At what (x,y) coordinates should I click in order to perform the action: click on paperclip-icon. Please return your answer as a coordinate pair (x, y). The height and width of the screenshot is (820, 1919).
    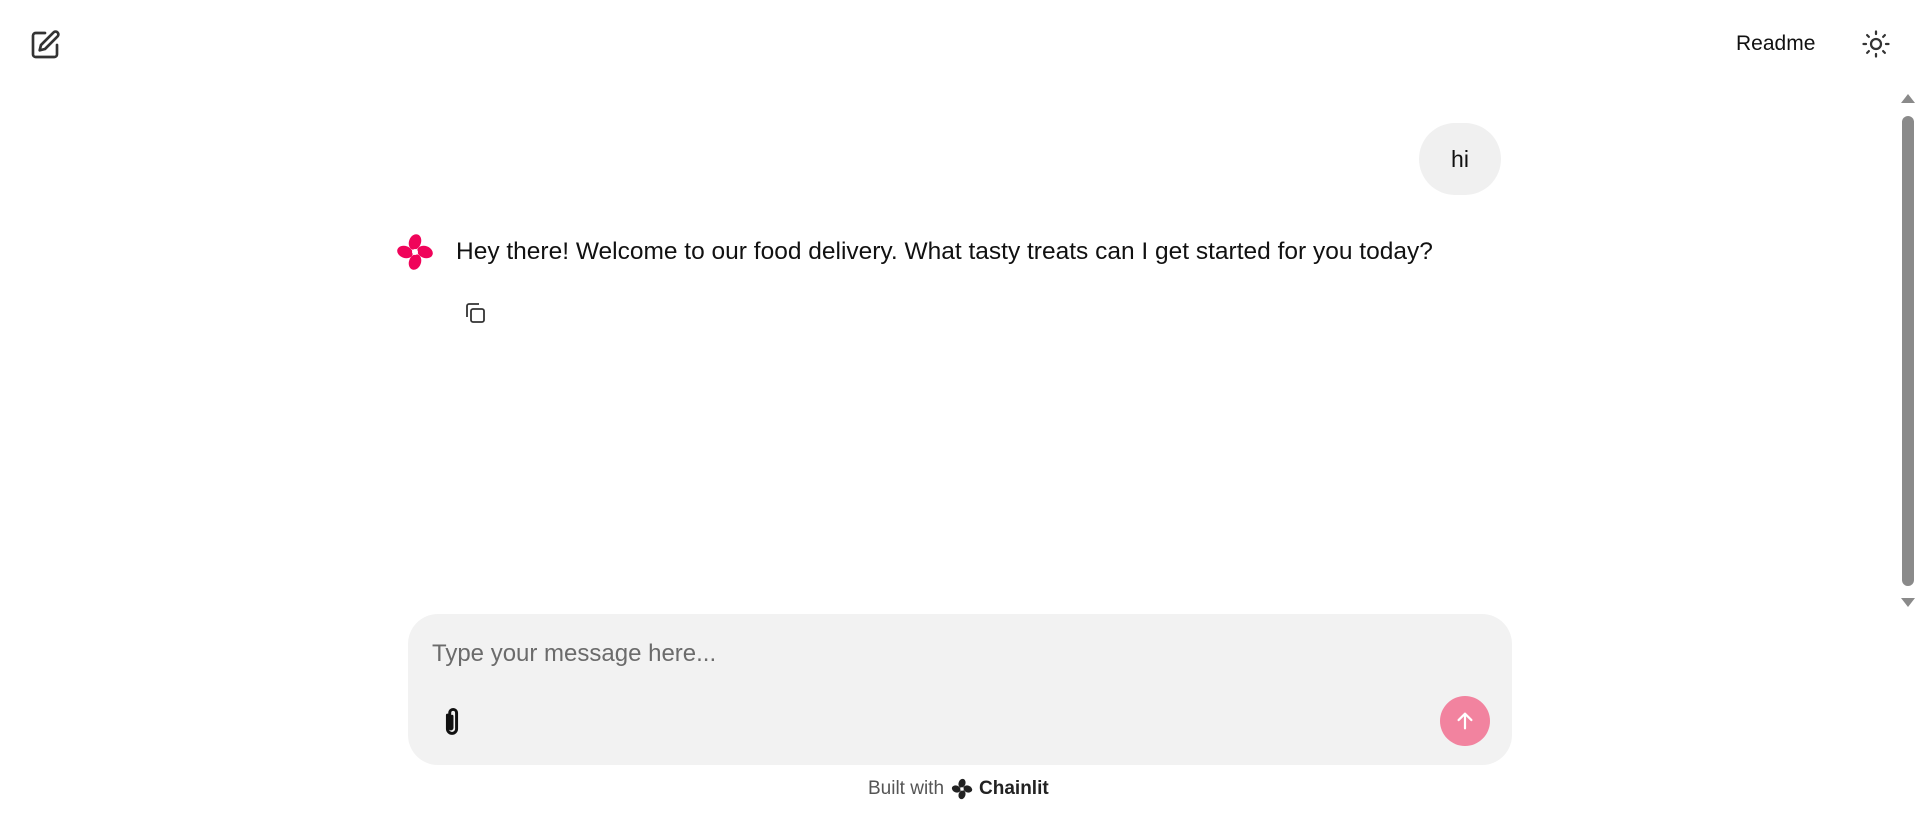
    Looking at the image, I should click on (452, 721).